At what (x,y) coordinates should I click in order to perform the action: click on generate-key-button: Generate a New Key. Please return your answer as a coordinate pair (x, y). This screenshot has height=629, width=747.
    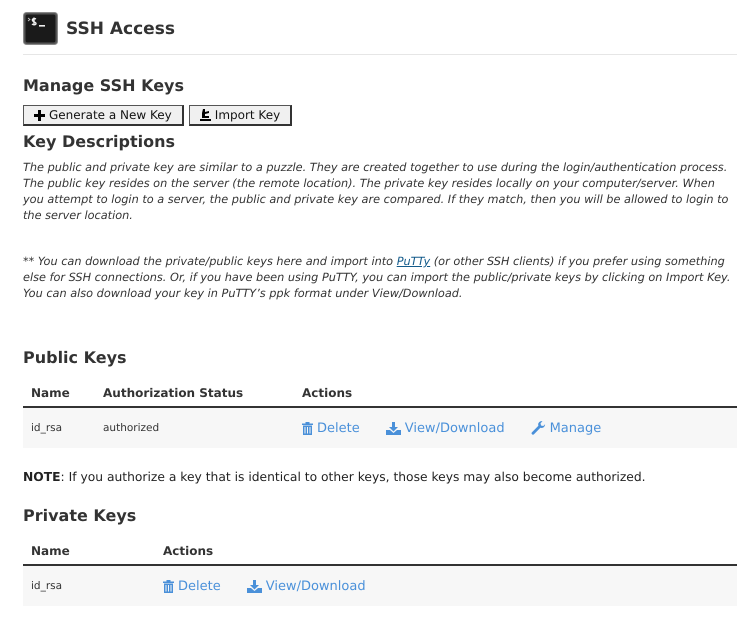
    Looking at the image, I should click on (103, 115).